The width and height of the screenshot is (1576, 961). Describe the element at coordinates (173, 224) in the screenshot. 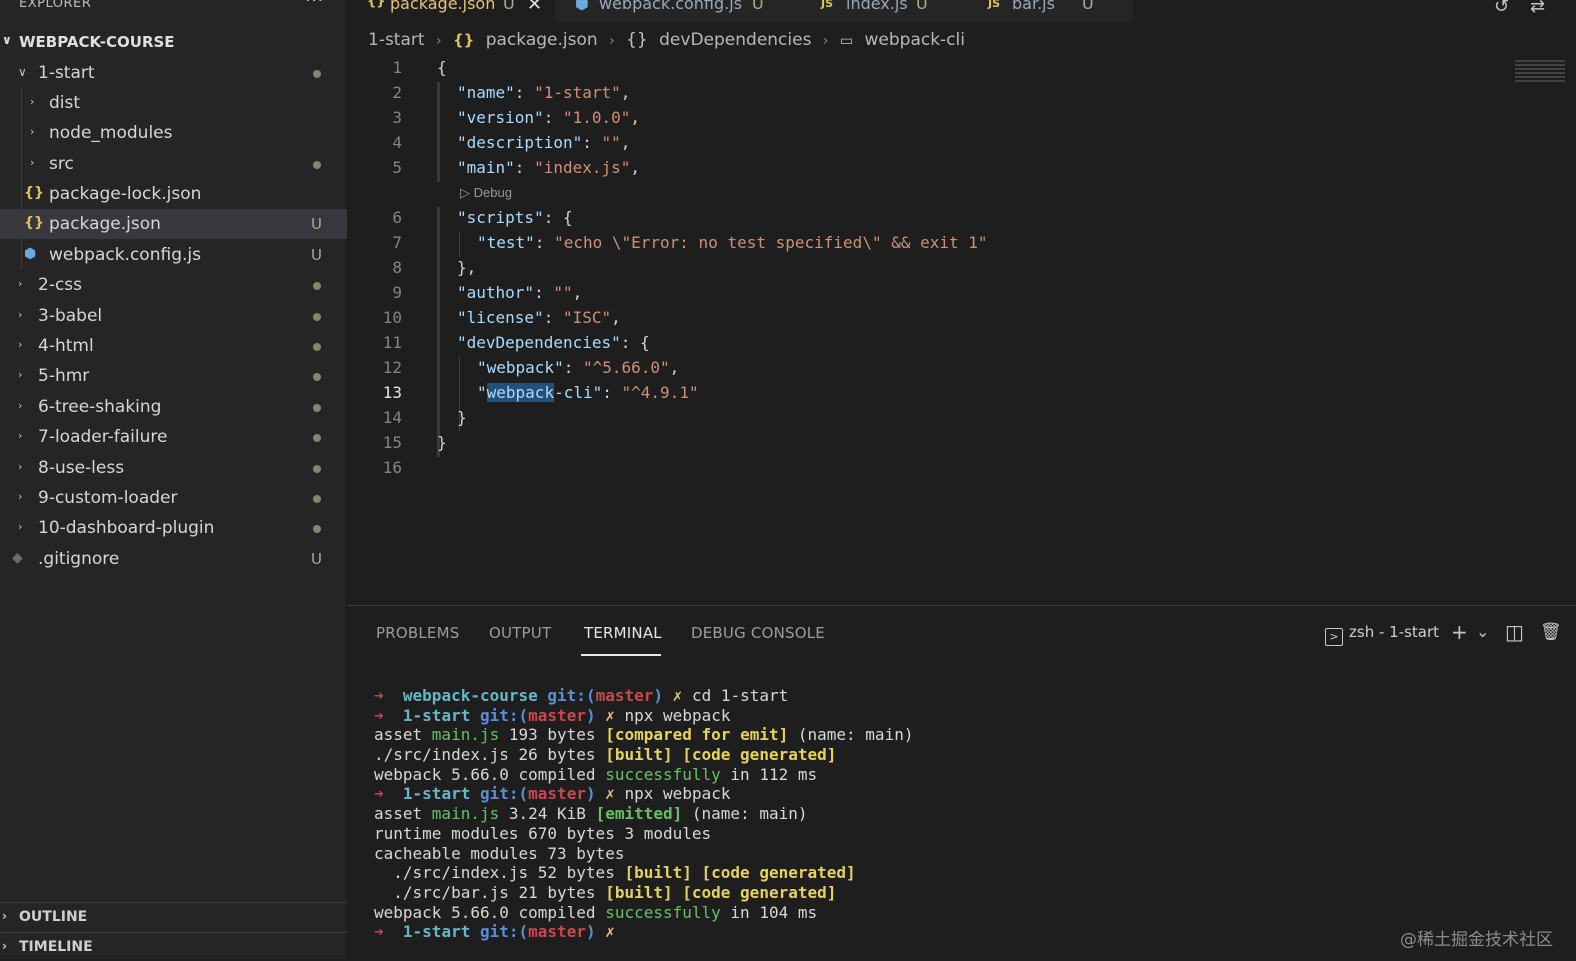

I see `tree-item-package-json: {} package.json U` at that location.